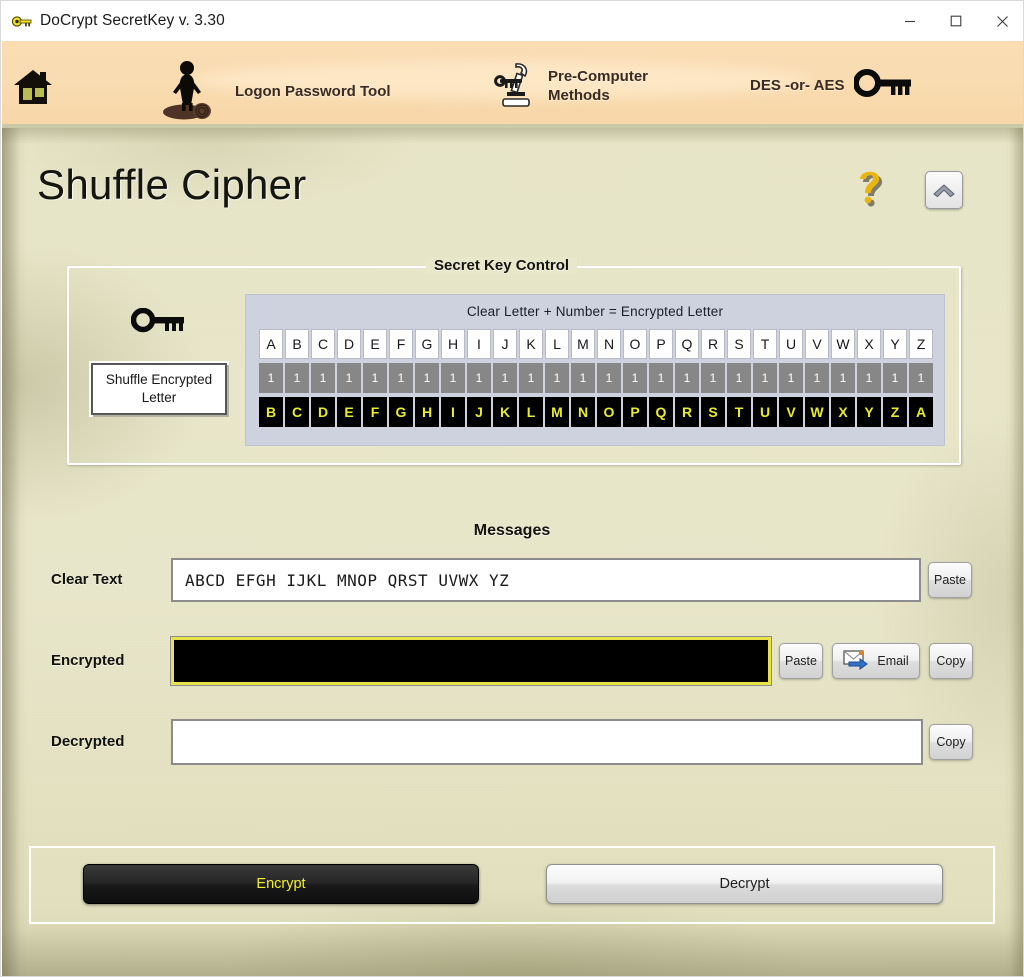  What do you see at coordinates (951, 742) in the screenshot?
I see `copy-decrypted-button: Copy` at bounding box center [951, 742].